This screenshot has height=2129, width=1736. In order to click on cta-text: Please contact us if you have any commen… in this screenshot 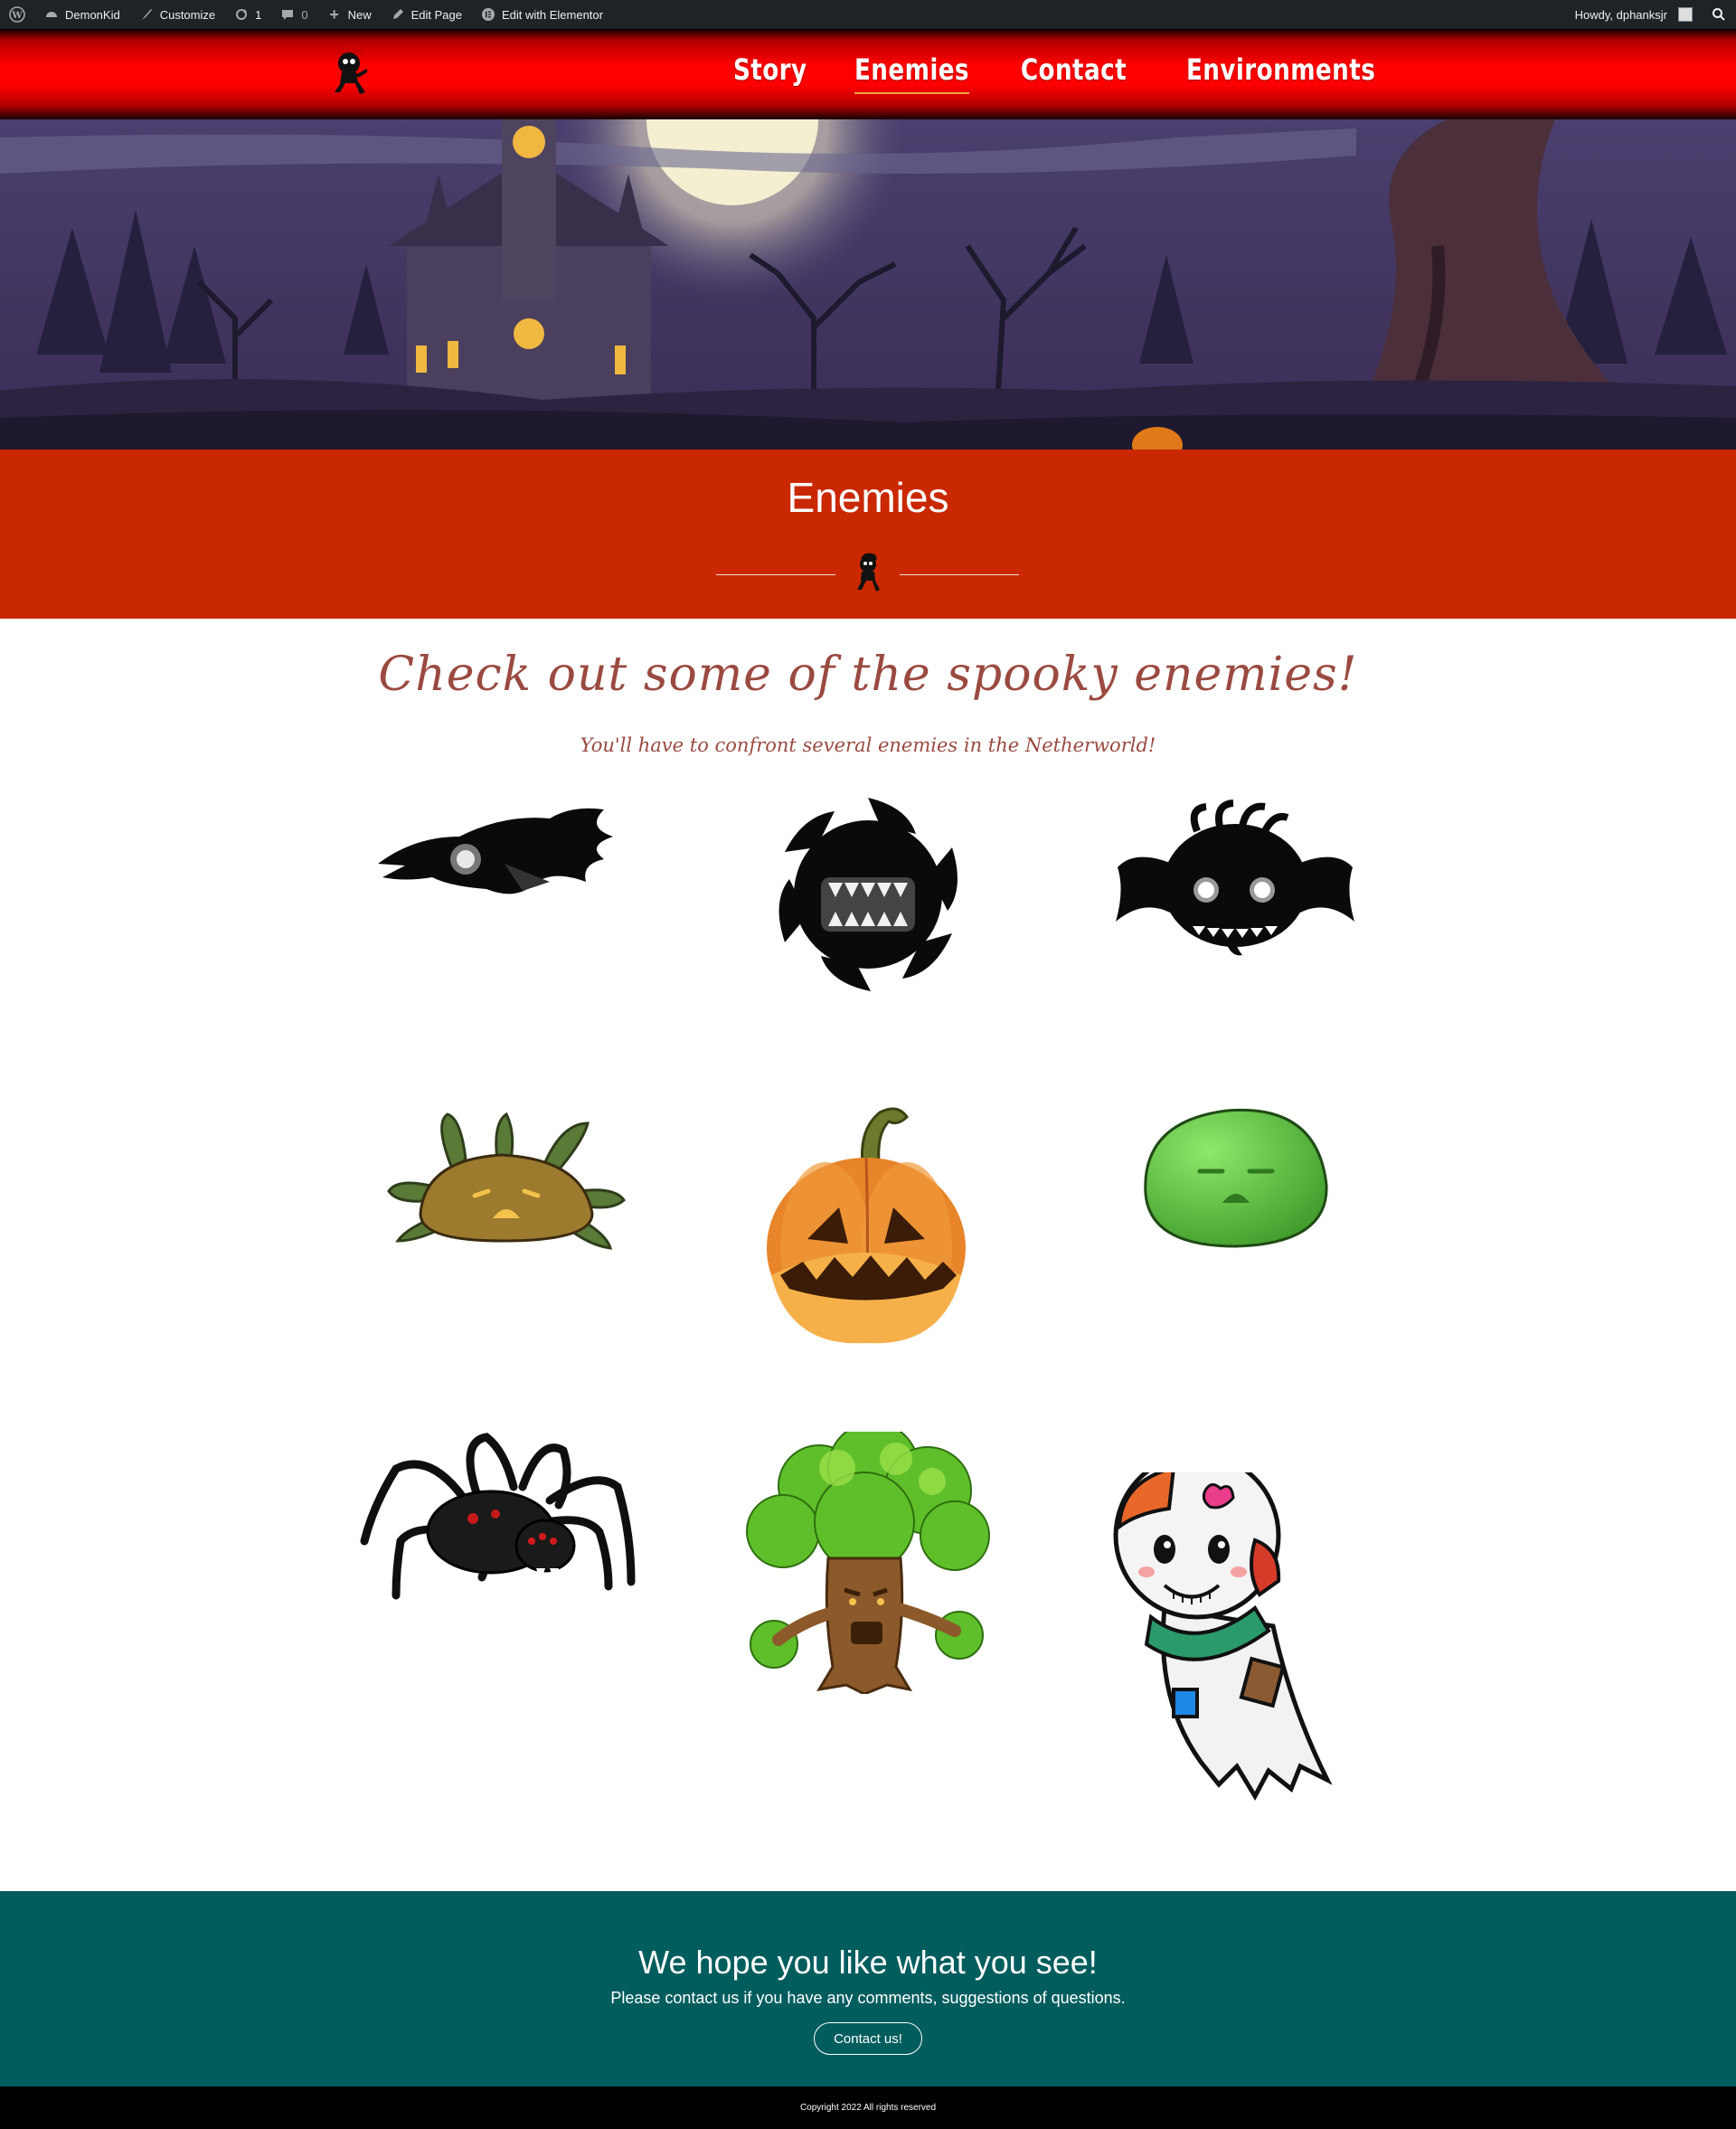, I will do `click(868, 1998)`.